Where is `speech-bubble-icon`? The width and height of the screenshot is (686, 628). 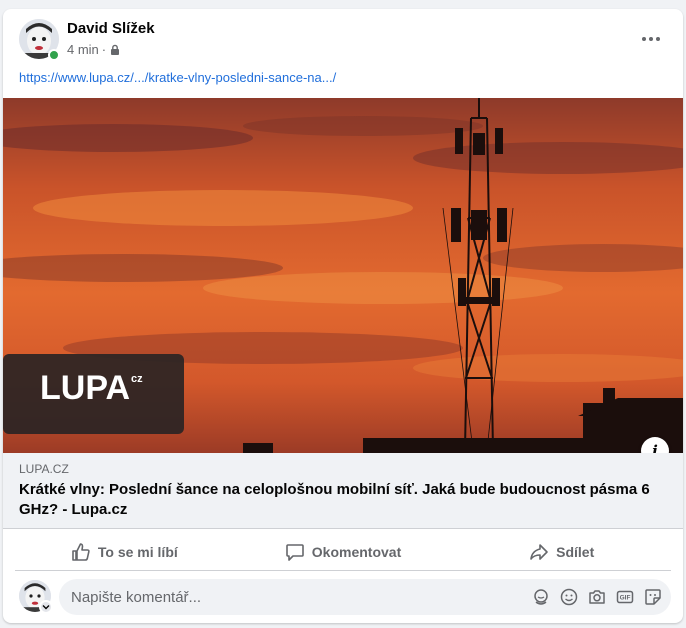
speech-bubble-icon is located at coordinates (295, 552).